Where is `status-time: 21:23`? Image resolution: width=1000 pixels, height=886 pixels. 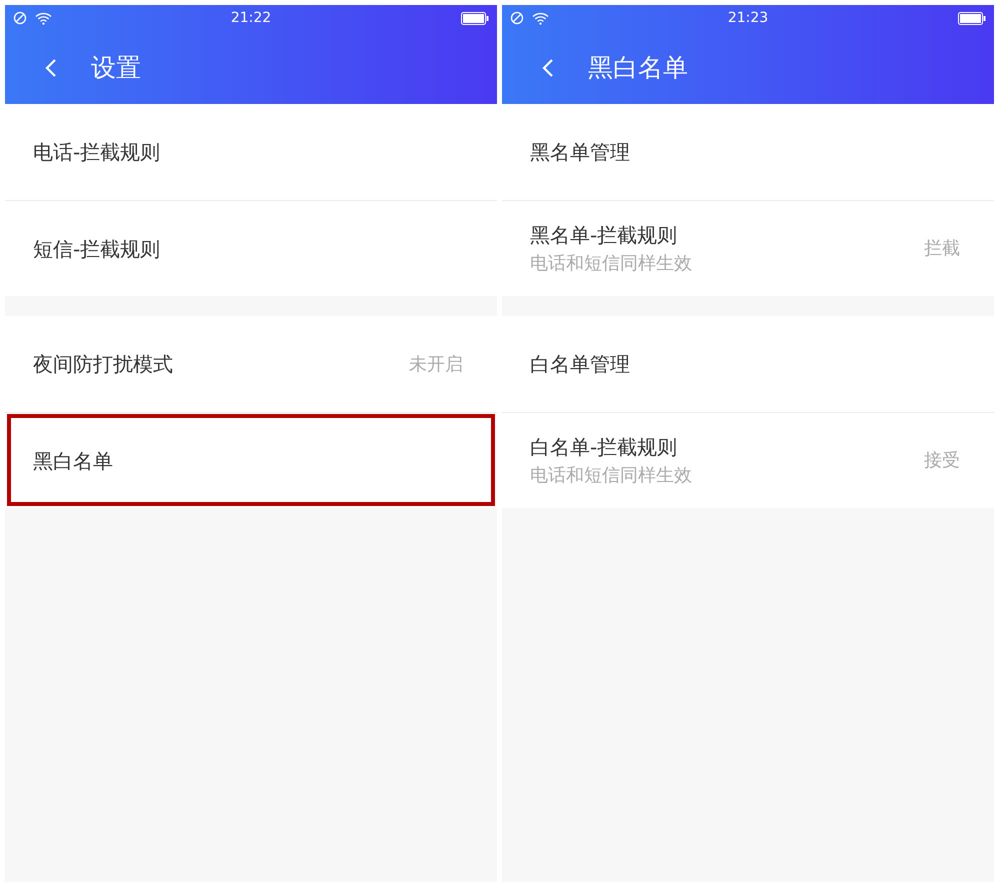 status-time: 21:23 is located at coordinates (748, 18).